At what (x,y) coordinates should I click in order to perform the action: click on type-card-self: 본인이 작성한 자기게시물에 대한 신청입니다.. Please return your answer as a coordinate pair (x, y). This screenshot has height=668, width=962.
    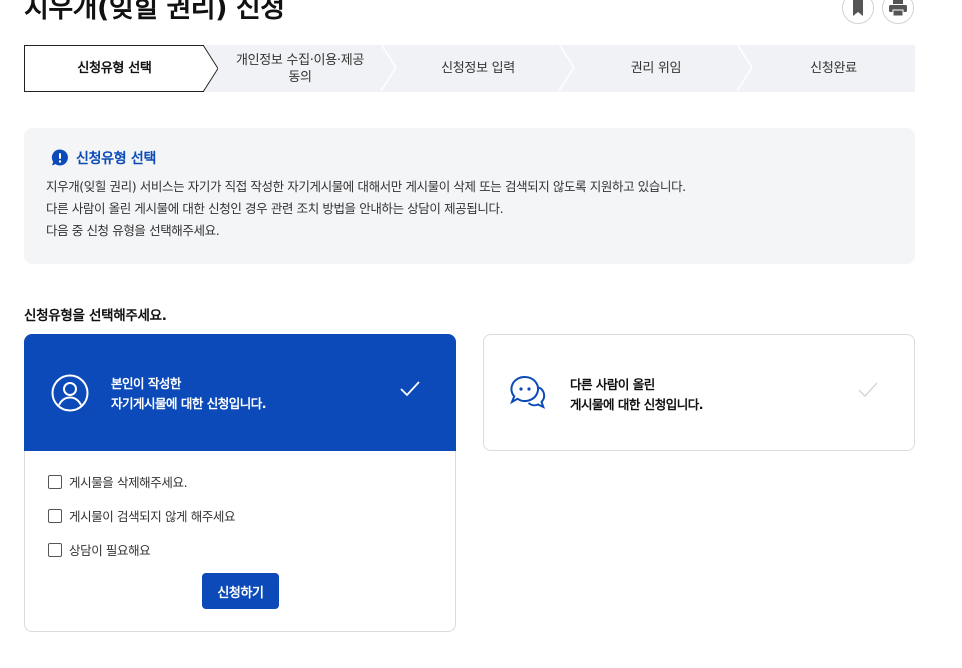
    Looking at the image, I should click on (240, 392).